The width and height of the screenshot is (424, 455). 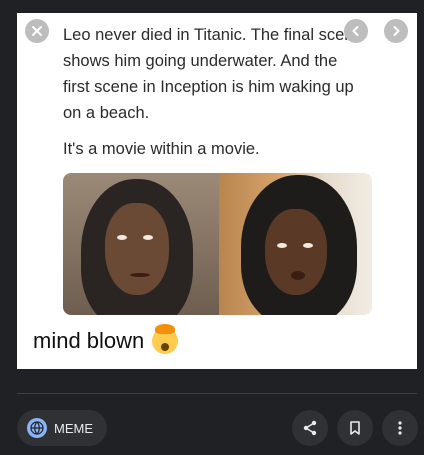 I want to click on bookmark-icon, so click(x=355, y=428).